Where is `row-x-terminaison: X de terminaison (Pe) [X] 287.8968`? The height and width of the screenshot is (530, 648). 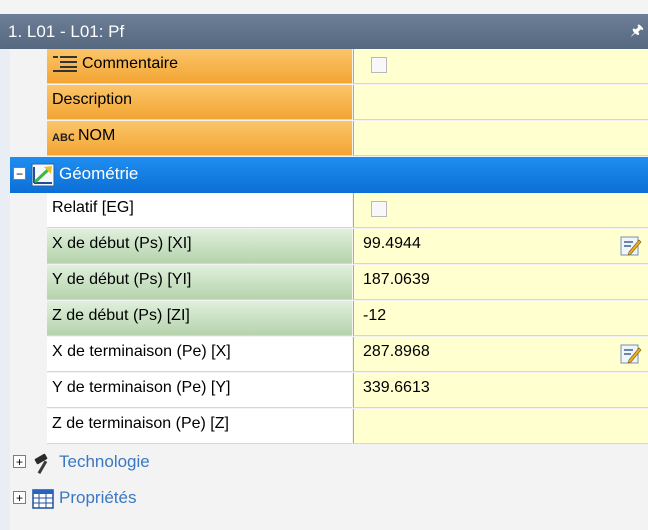
row-x-terminaison: X de terminaison (Pe) [X] 287.8968 is located at coordinates (324, 355).